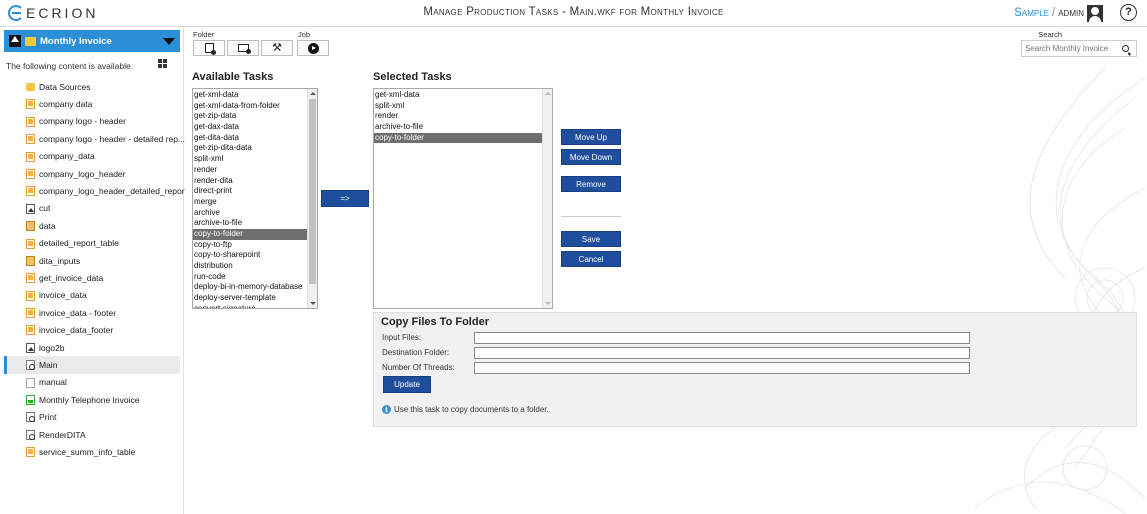 This screenshot has width=1147, height=514. Describe the element at coordinates (250, 127) in the screenshot. I see `task-option: get-dax-data` at that location.